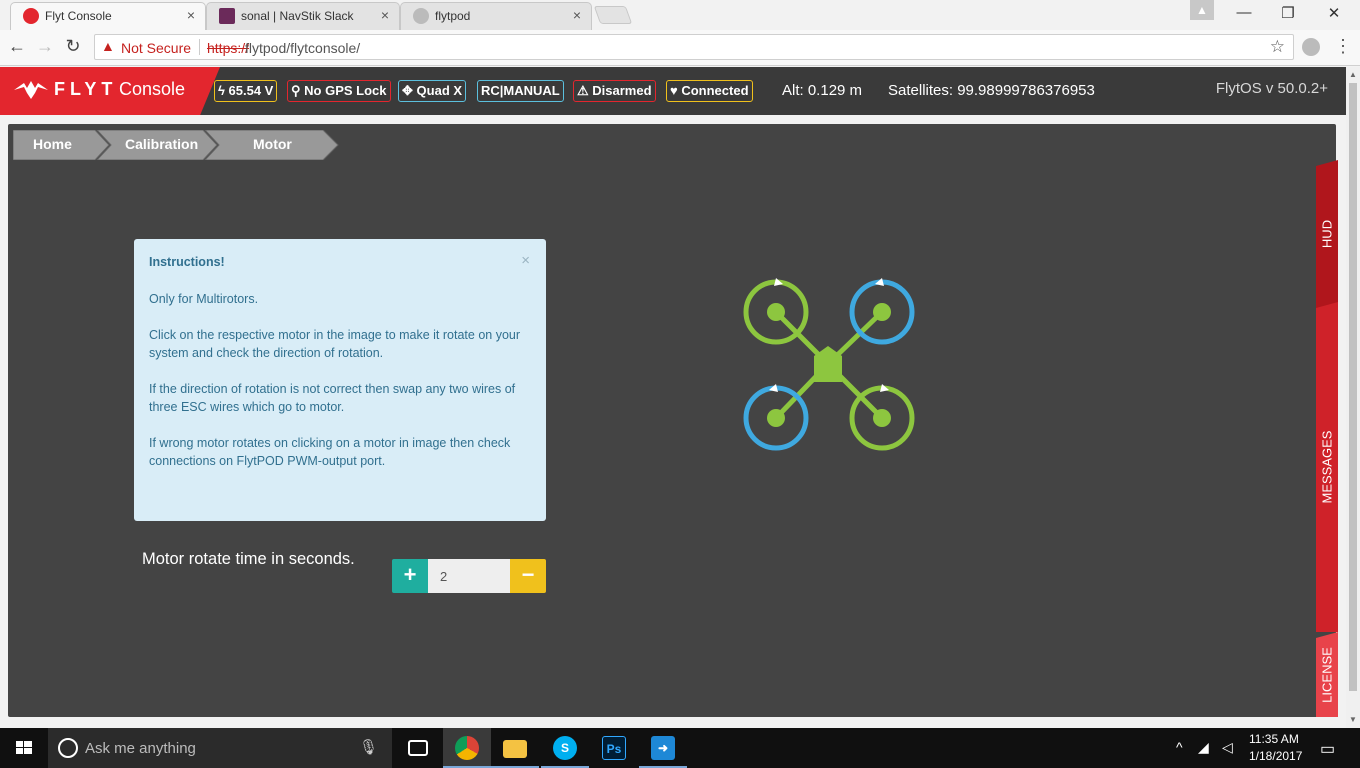  What do you see at coordinates (991, 90) in the screenshot?
I see `satellites-readout: Satellites: 99.98999786376953` at bounding box center [991, 90].